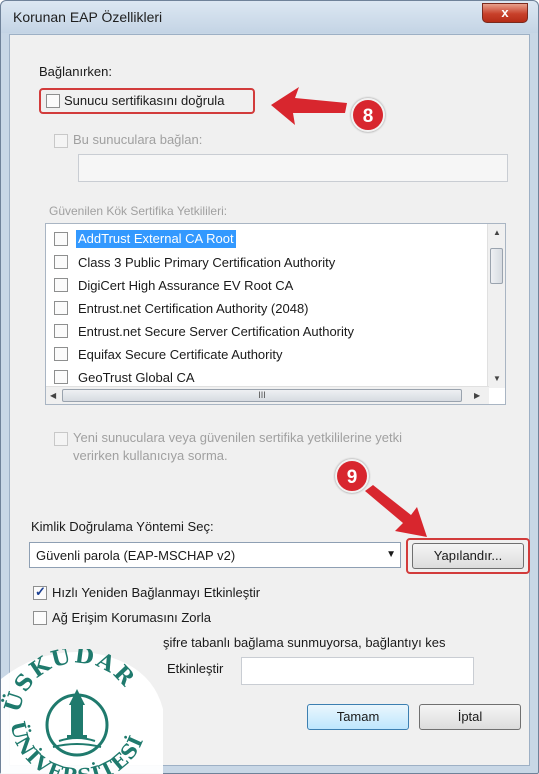 The image size is (539, 774). Describe the element at coordinates (186, 285) in the screenshot. I see `ca-label: DigiCert High Assurance EV Root CA` at that location.